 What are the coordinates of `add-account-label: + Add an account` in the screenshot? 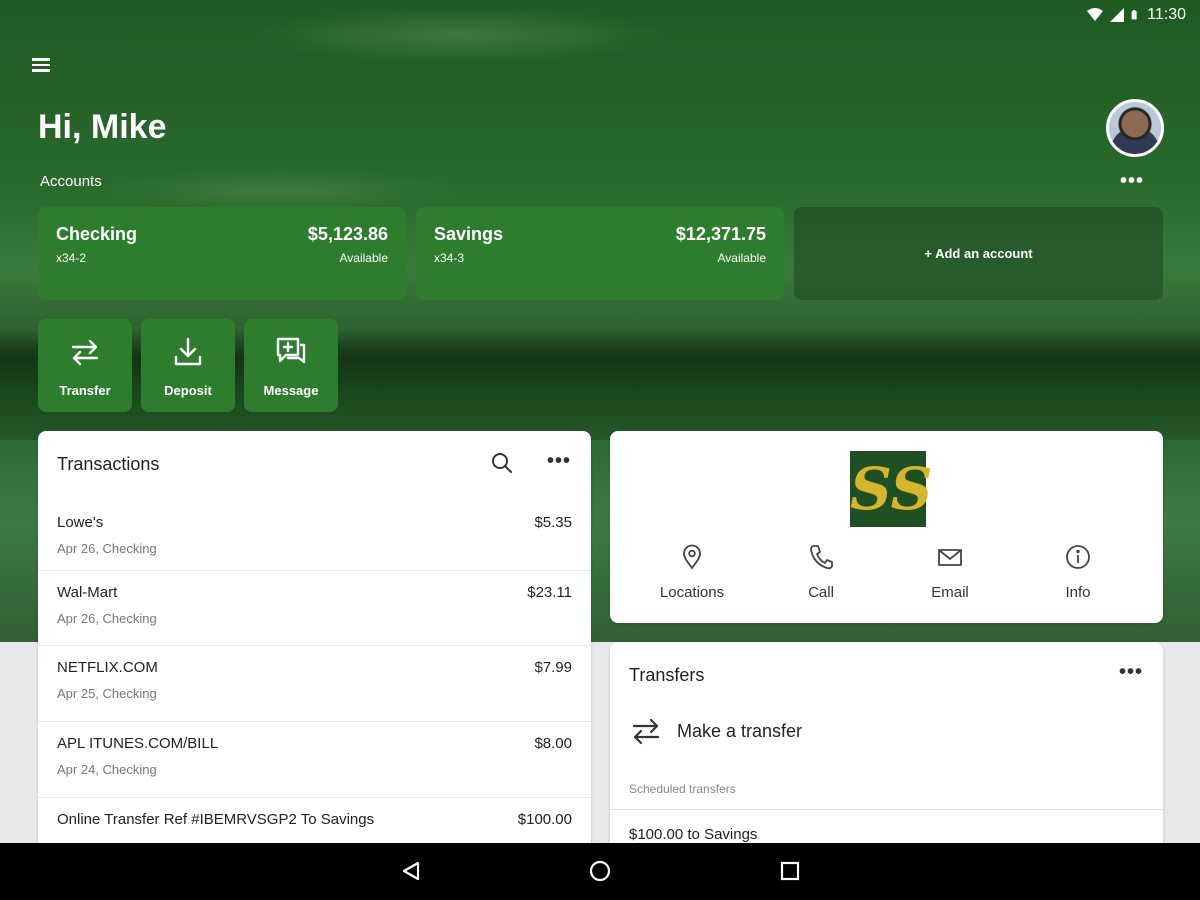 It's located at (978, 253).